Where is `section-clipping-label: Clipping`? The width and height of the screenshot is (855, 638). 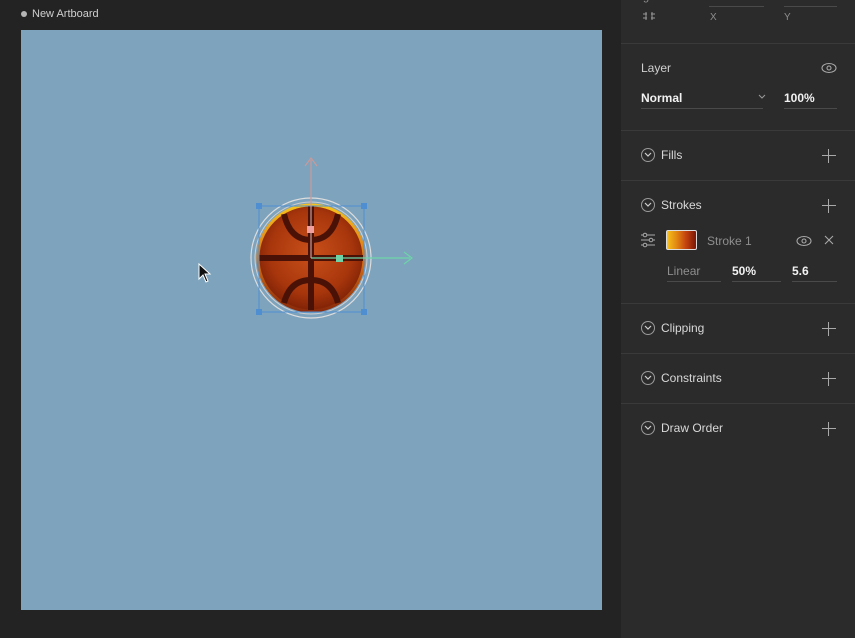 section-clipping-label: Clipping is located at coordinates (683, 328).